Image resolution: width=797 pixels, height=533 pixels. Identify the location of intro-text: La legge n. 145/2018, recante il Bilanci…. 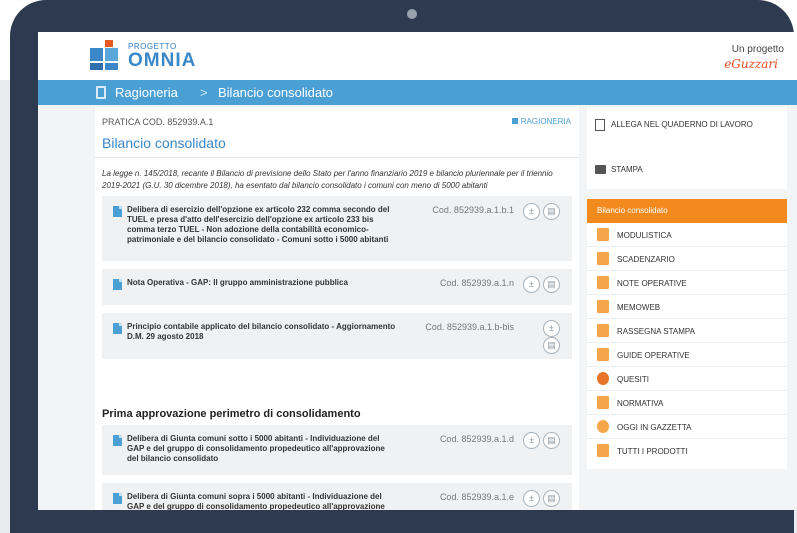
(327, 179).